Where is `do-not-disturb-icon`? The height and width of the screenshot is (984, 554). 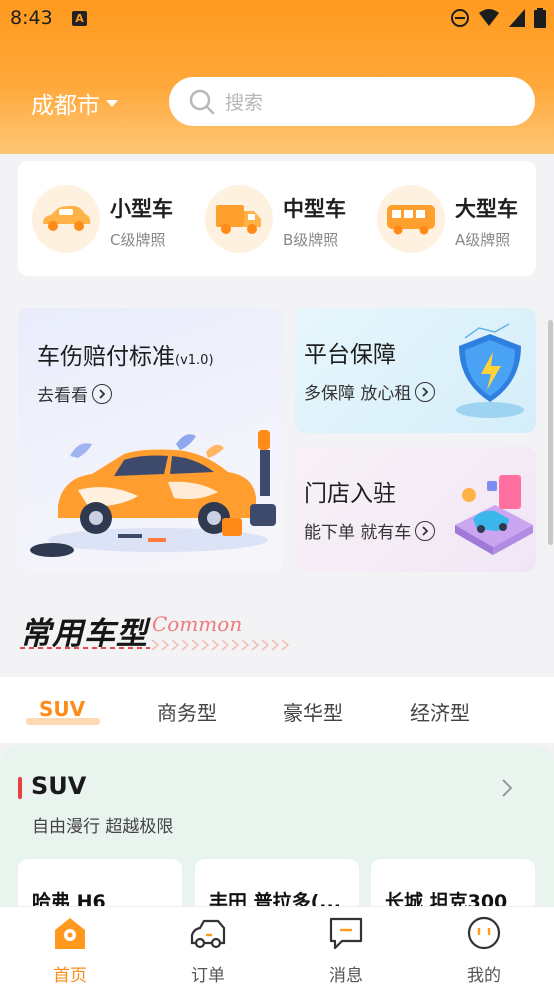
do-not-disturb-icon is located at coordinates (460, 18).